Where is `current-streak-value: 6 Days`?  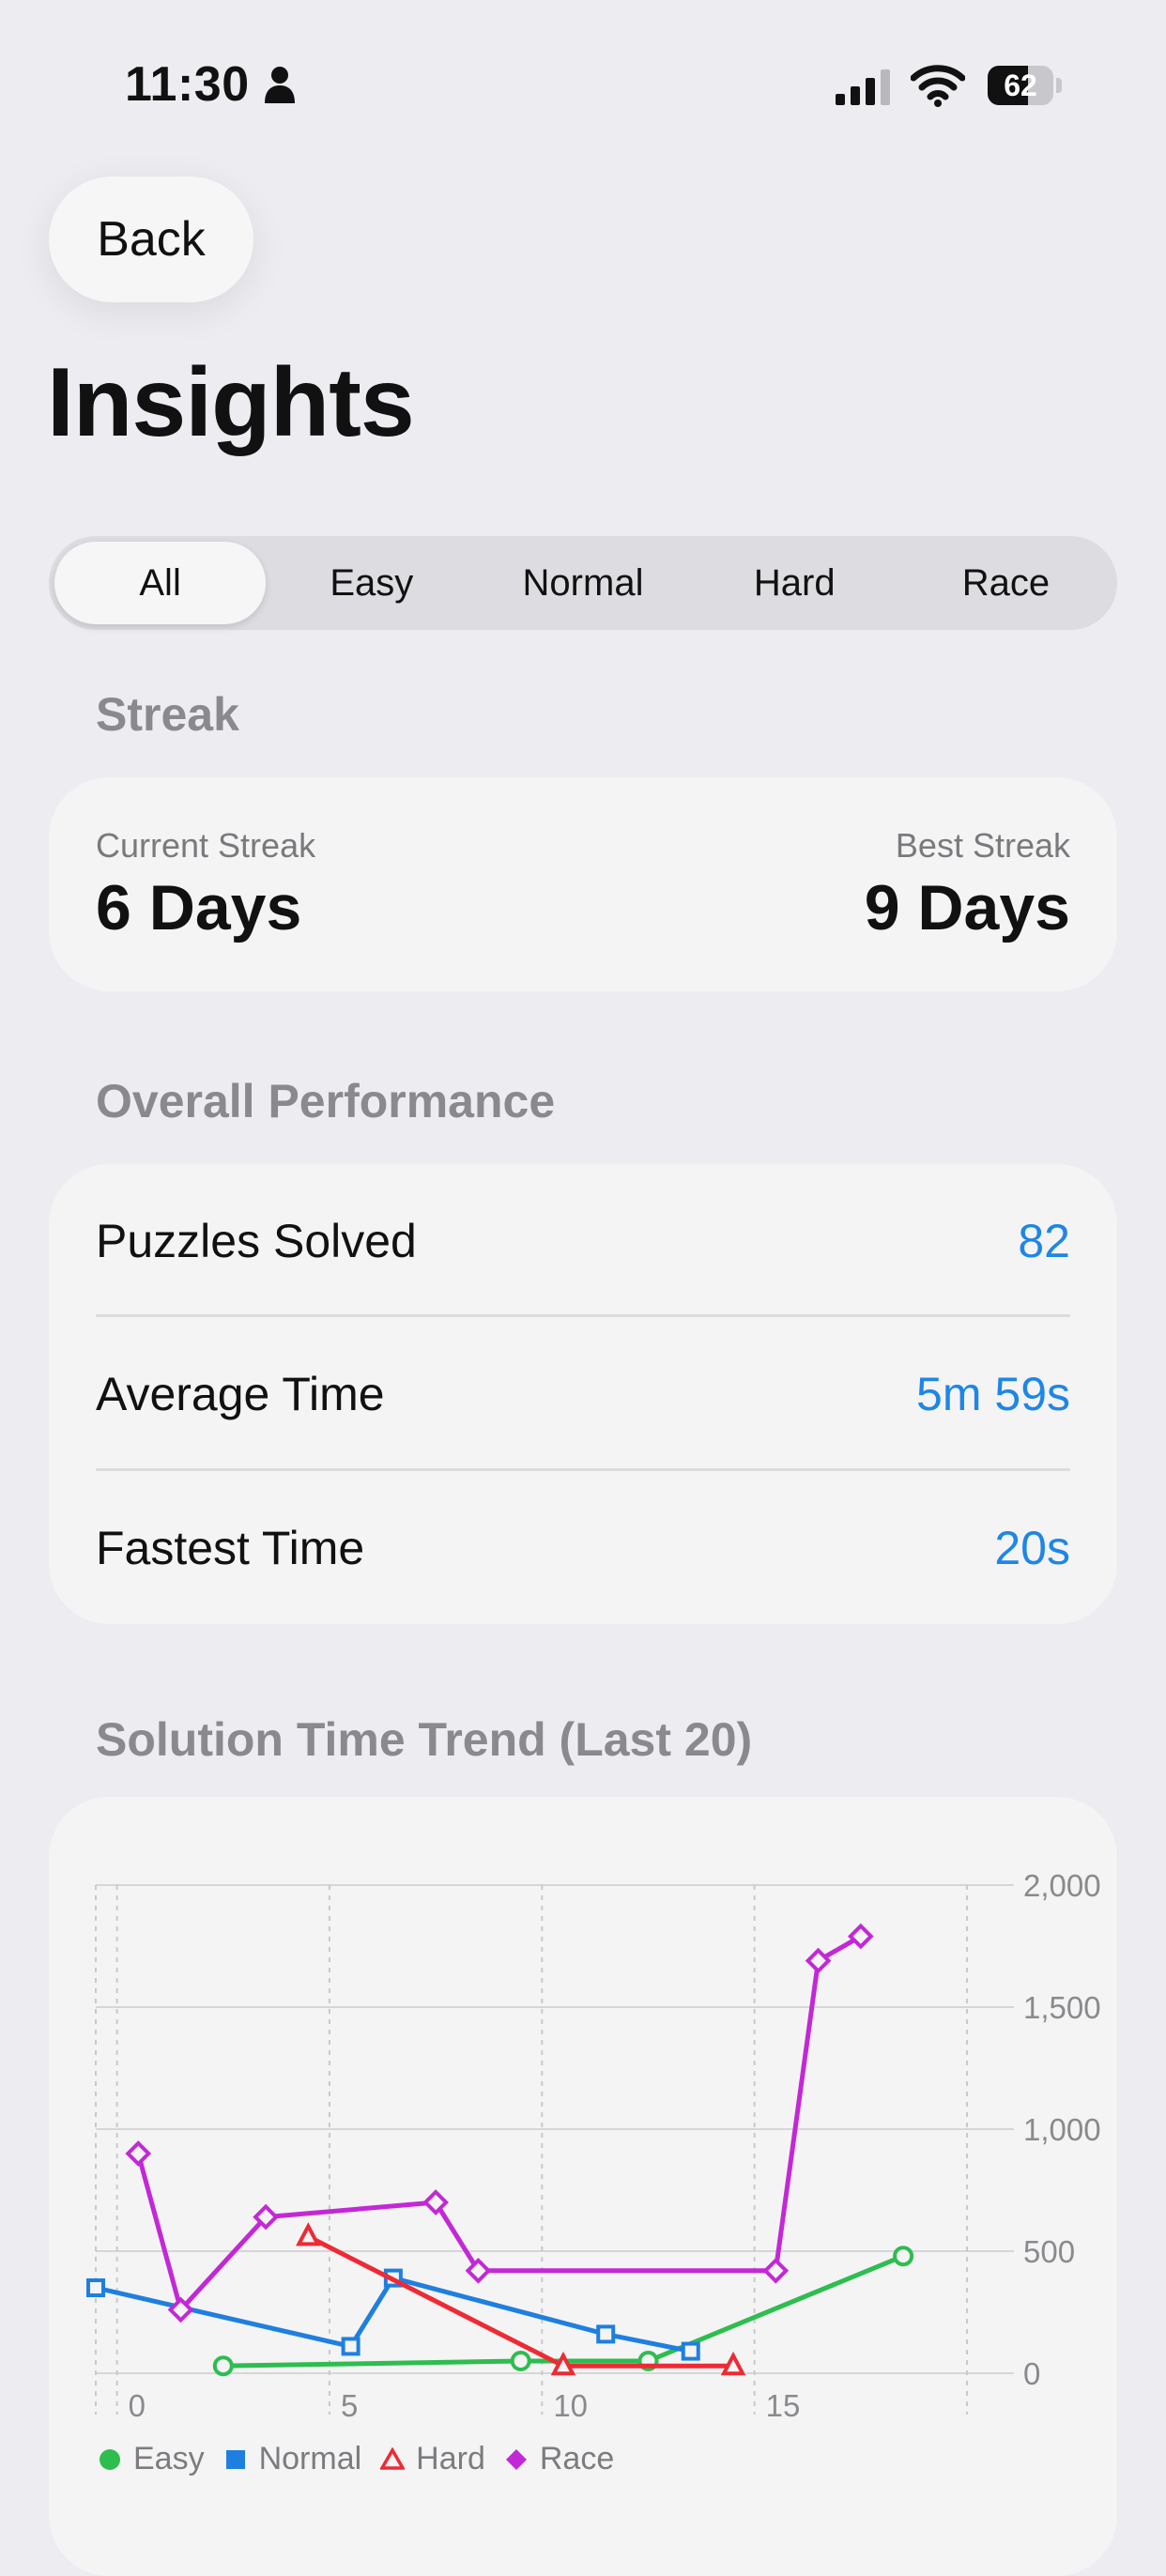 current-streak-value: 6 Days is located at coordinates (199, 908).